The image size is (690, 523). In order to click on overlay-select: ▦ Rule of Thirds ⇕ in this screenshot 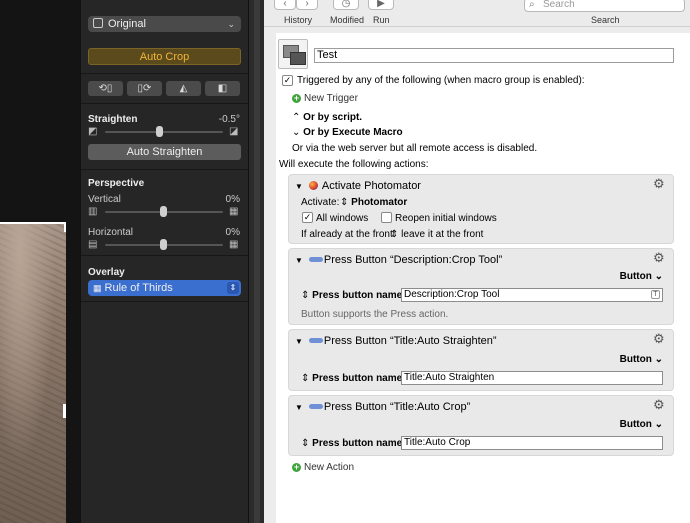, I will do `click(164, 288)`.